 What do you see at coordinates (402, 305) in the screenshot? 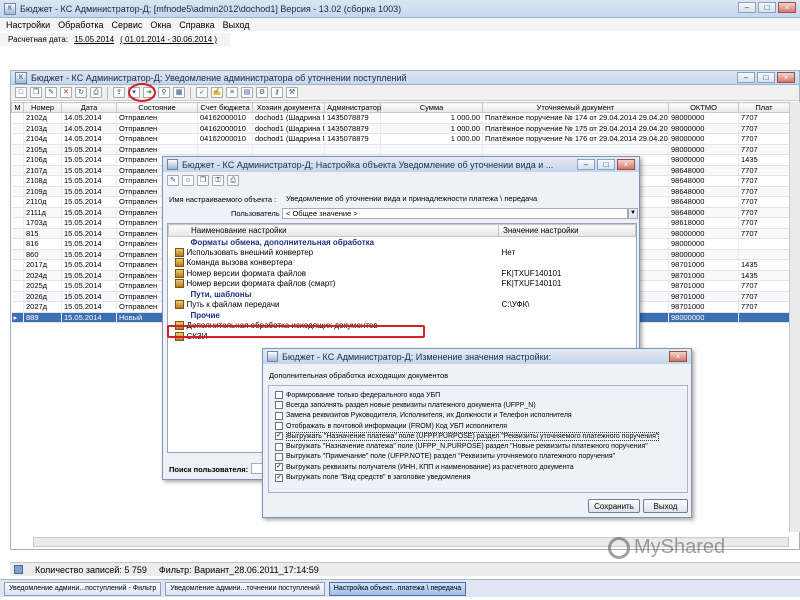
I see `setting-row: Путь к файлам передачи C:\УФК\` at bounding box center [402, 305].